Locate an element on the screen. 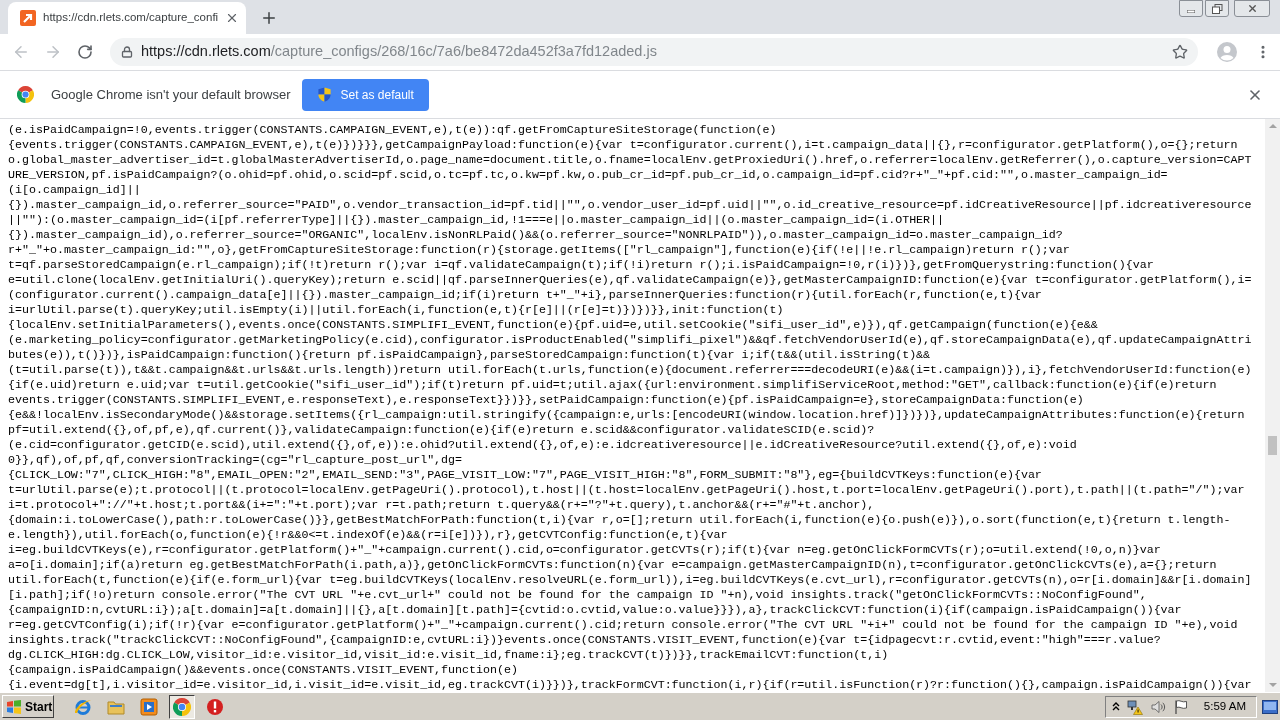 The image size is (1280, 720). code-line: e=util.clone(localEnv.getInitialUri().queryKey);return e.scid||qf.parseInnerQueries(e),qf.validateCampaign(e)},getMasterCampaignID:function(e){var t=configurator.getPlatform(),i= is located at coordinates (630, 279).